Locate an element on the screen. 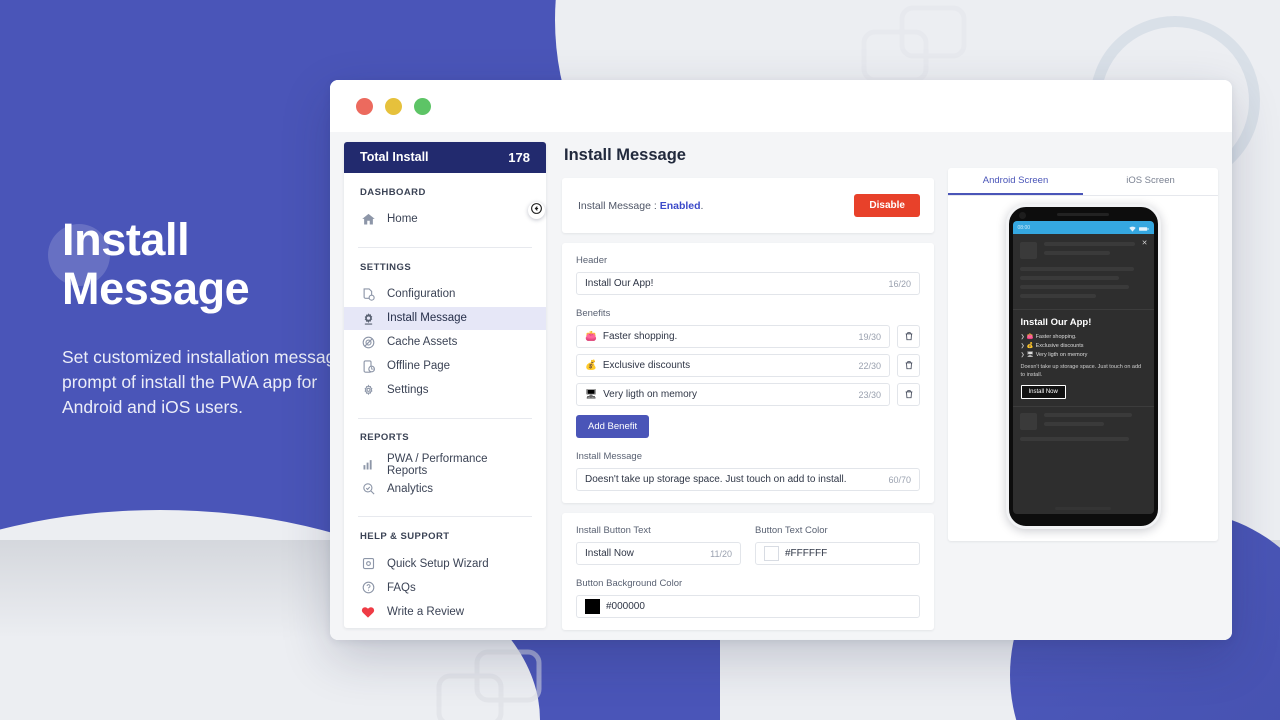 This screenshot has width=1280, height=720. sidebar-heading-help-support: HELP & SUPPORT is located at coordinates (405, 536).